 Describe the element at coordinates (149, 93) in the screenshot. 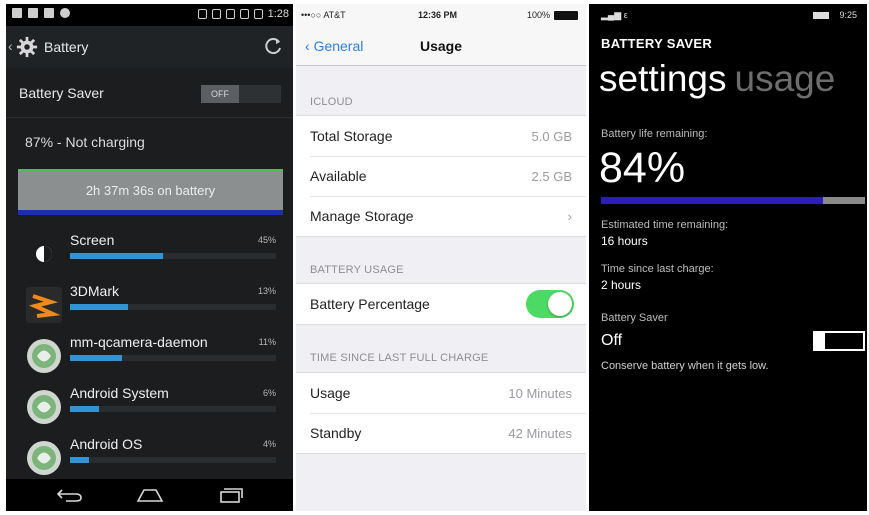

I see `battery-saver-row: Battery Saver OFF` at that location.